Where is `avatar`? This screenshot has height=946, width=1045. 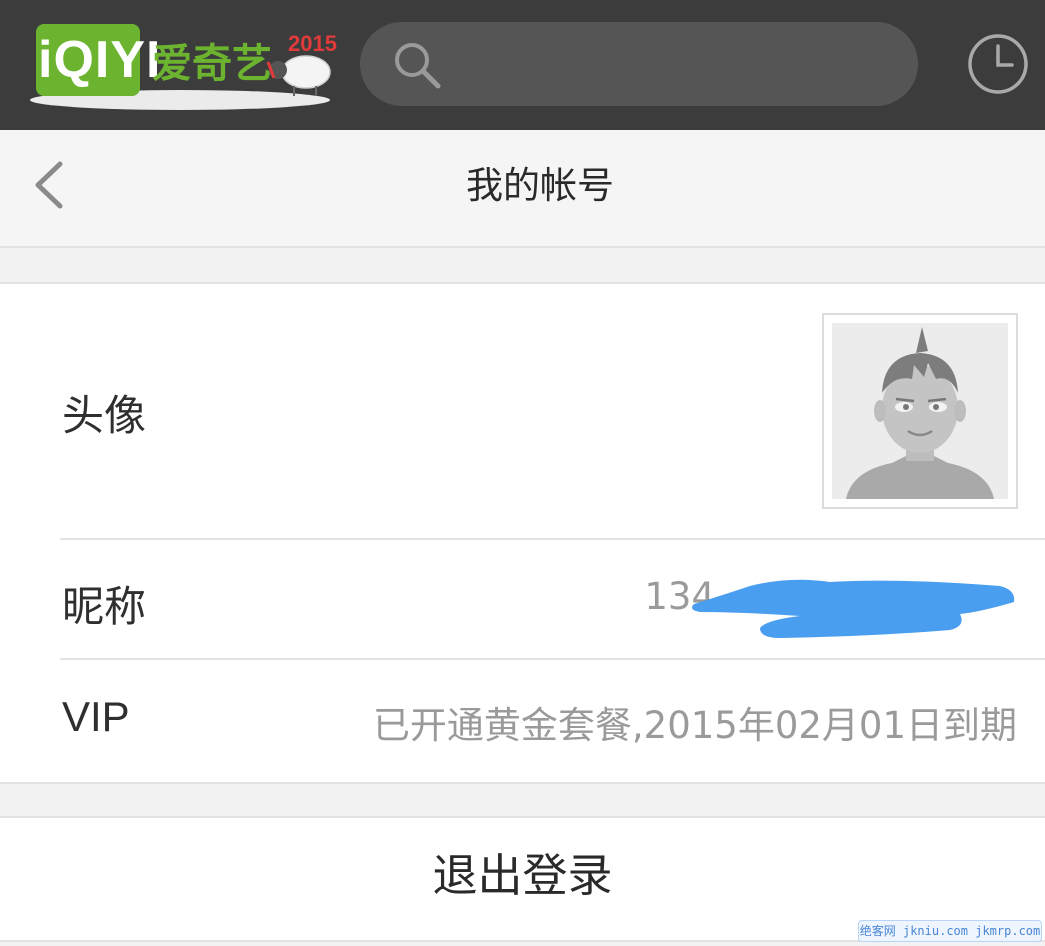
avatar is located at coordinates (920, 411).